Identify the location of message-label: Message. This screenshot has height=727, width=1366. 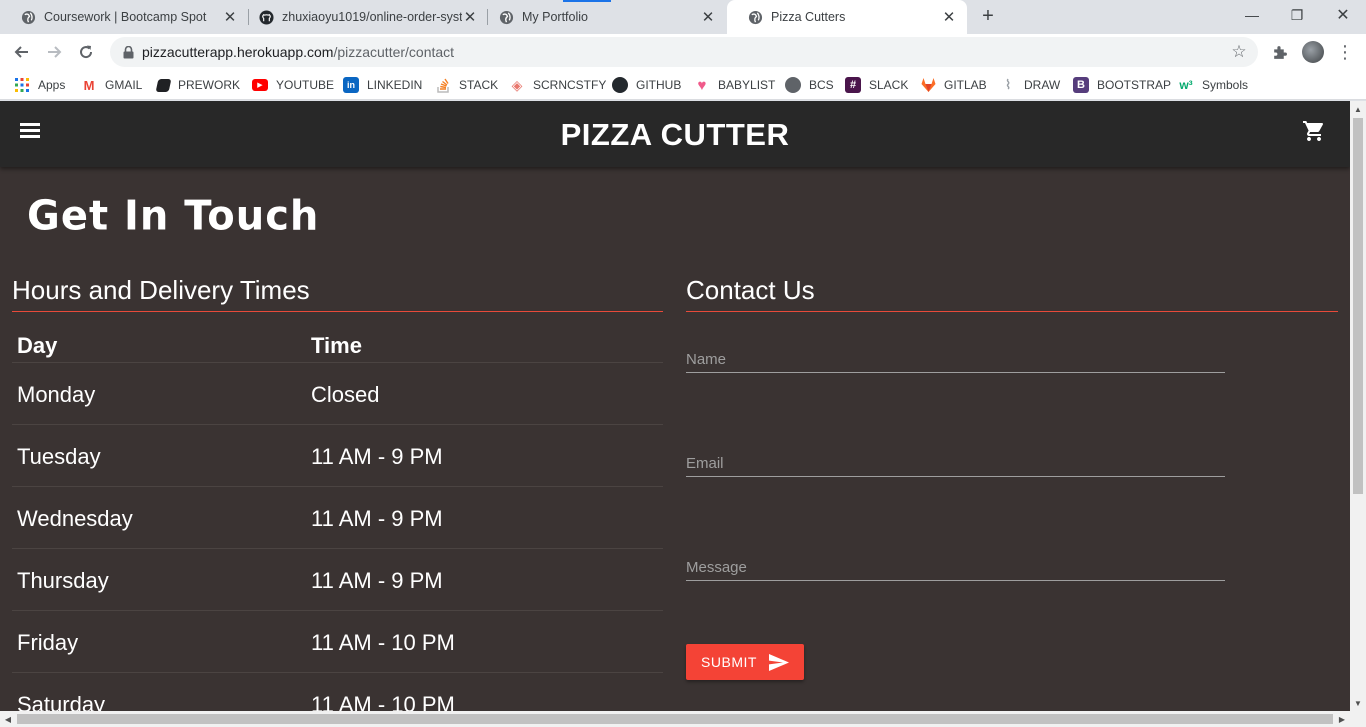
(716, 567).